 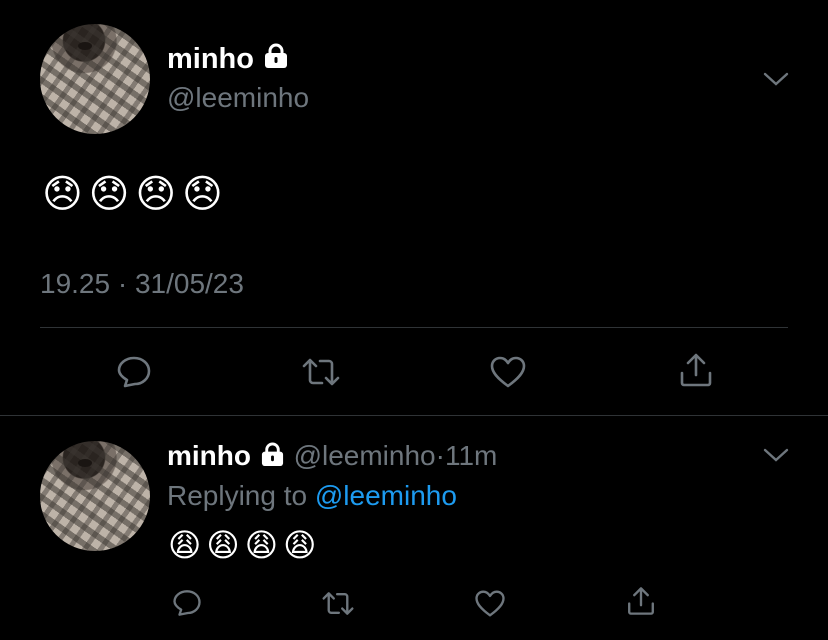 I want to click on relative-time: 11m, so click(x=471, y=455).